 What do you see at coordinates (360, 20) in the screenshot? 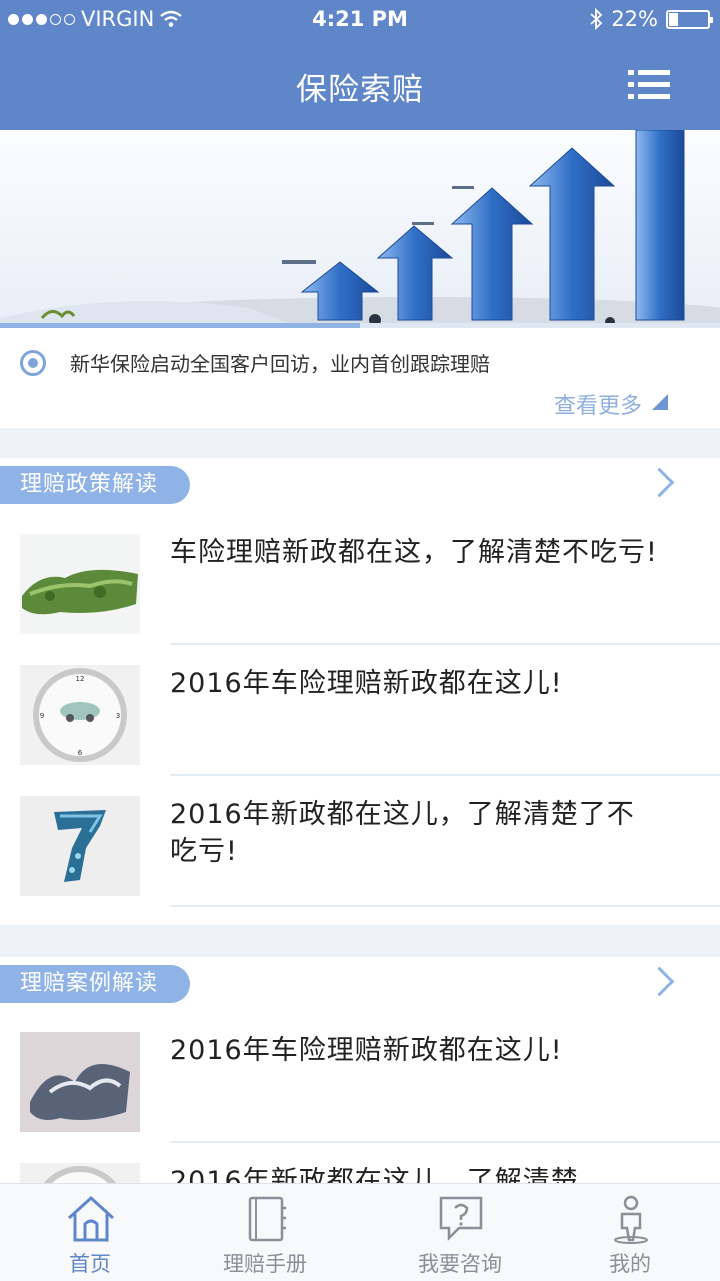
I see `status-bar: VIRGIN 4:21 PM 22%` at bounding box center [360, 20].